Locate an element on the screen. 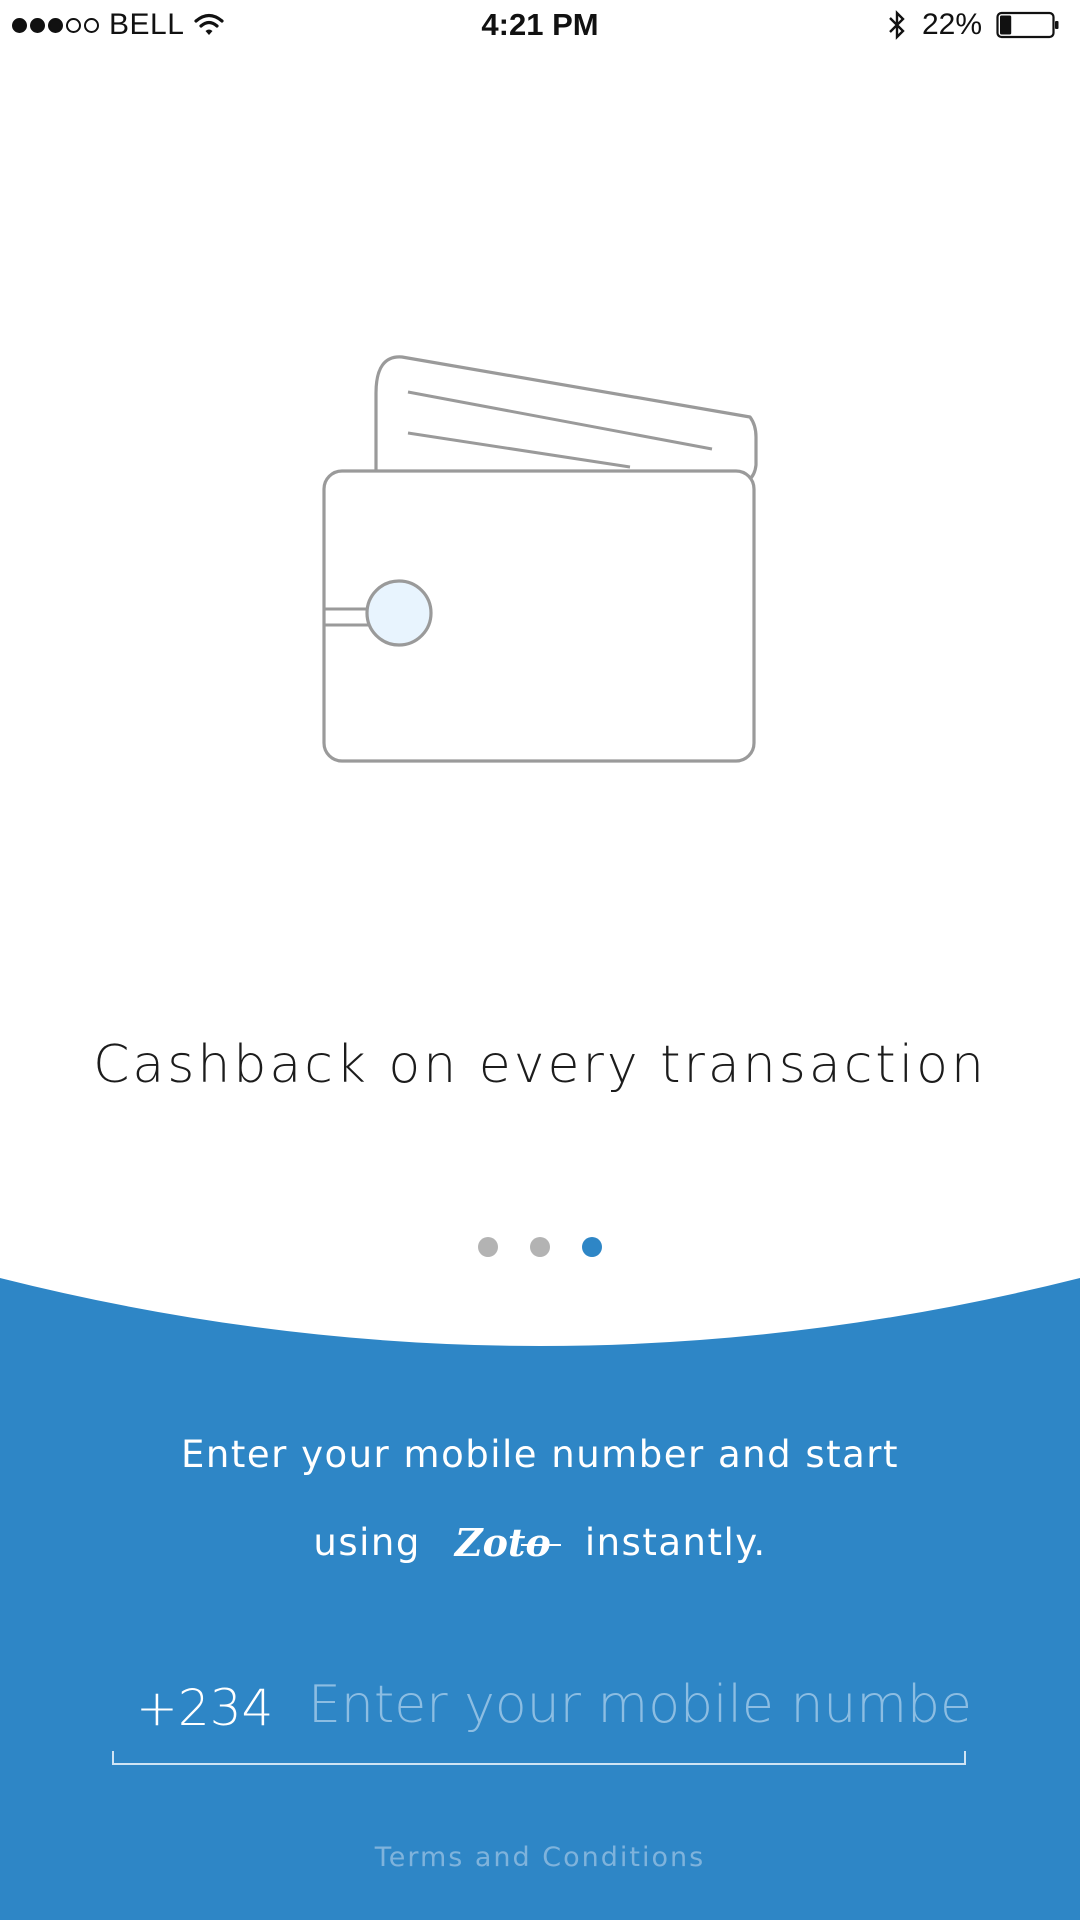 This screenshot has width=1080, height=1920. wallet-icon is located at coordinates (540, 559).